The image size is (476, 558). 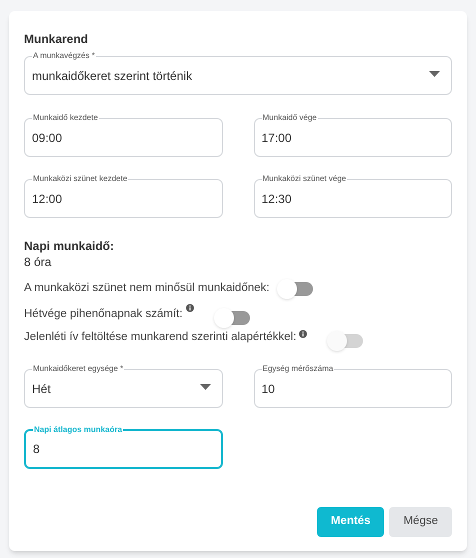 I want to click on summary-value: 8 óra, so click(x=38, y=262).